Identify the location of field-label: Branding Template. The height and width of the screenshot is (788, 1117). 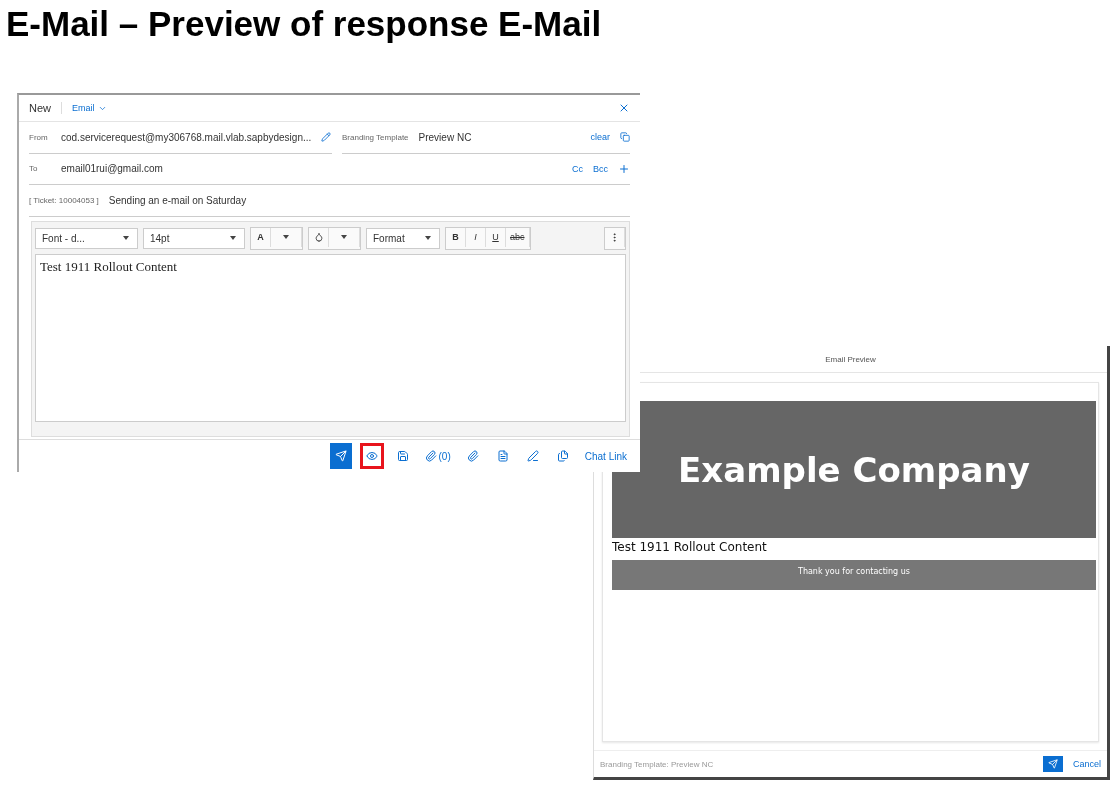
(375, 137).